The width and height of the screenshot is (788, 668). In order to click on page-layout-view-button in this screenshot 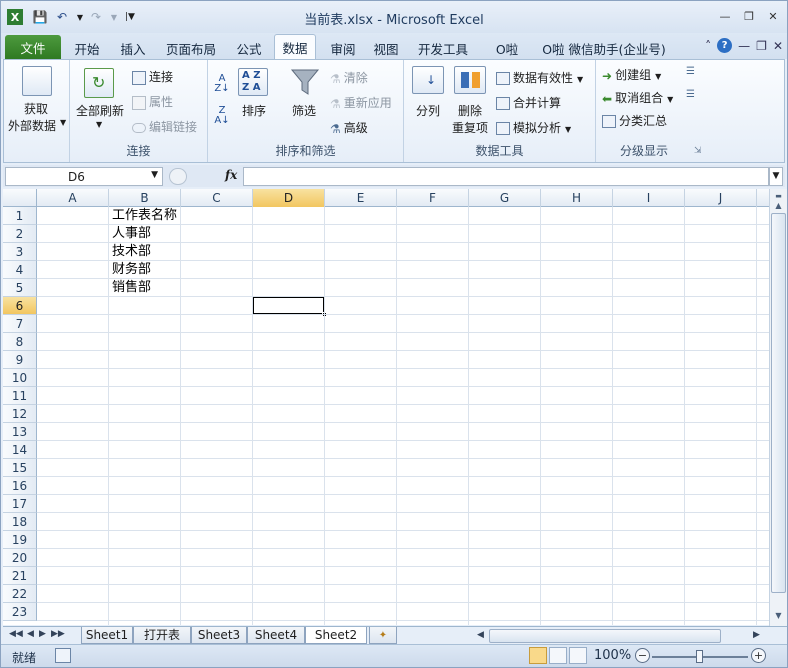, I will do `click(558, 655)`.